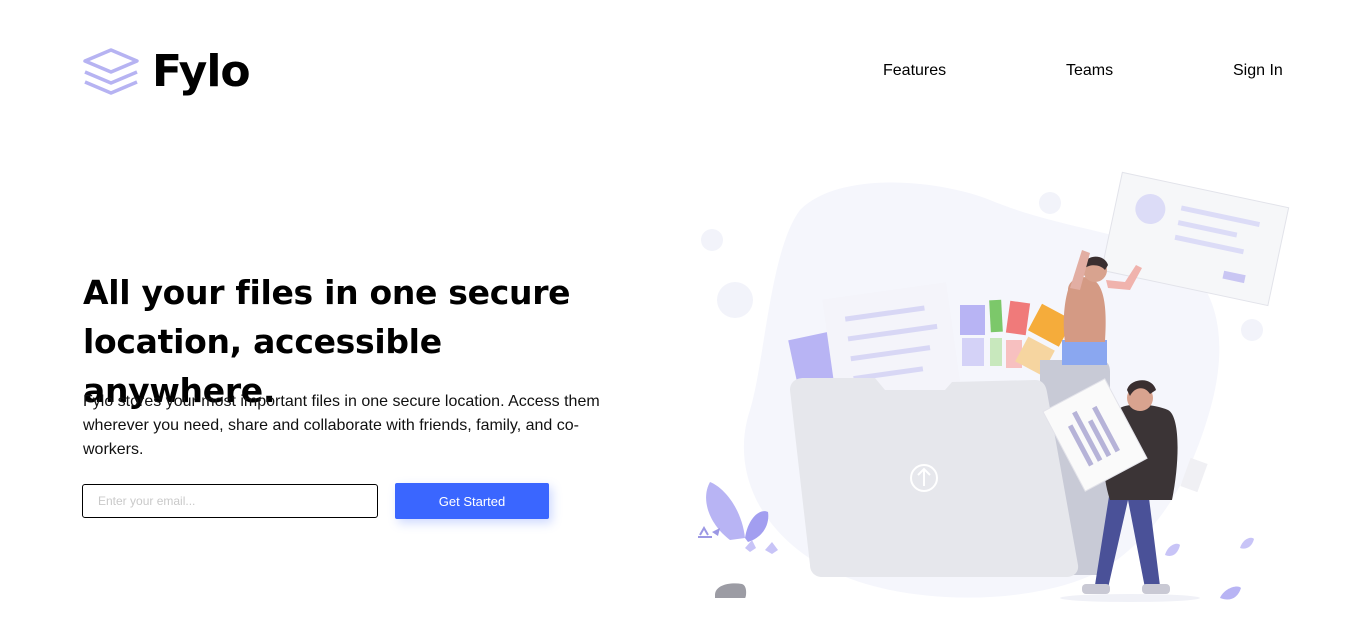 Image resolution: width=1345 pixels, height=634 pixels. Describe the element at coordinates (1130, 598) in the screenshot. I see `ground-shadow` at that location.